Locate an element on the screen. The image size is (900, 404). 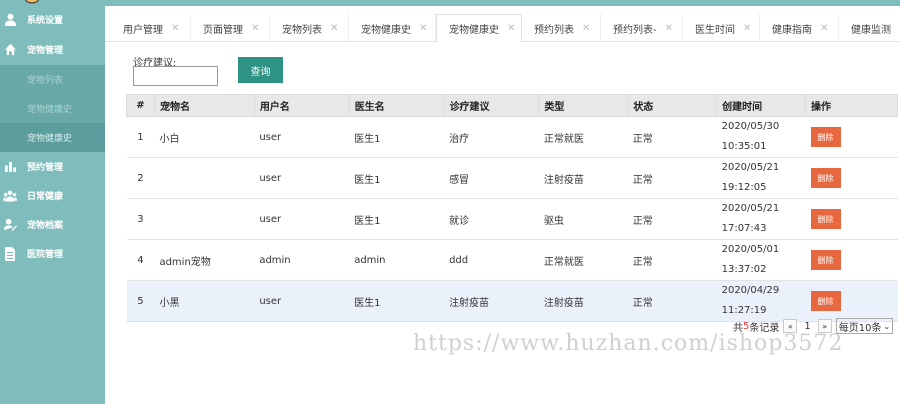
query-button: 查询 is located at coordinates (260, 70).